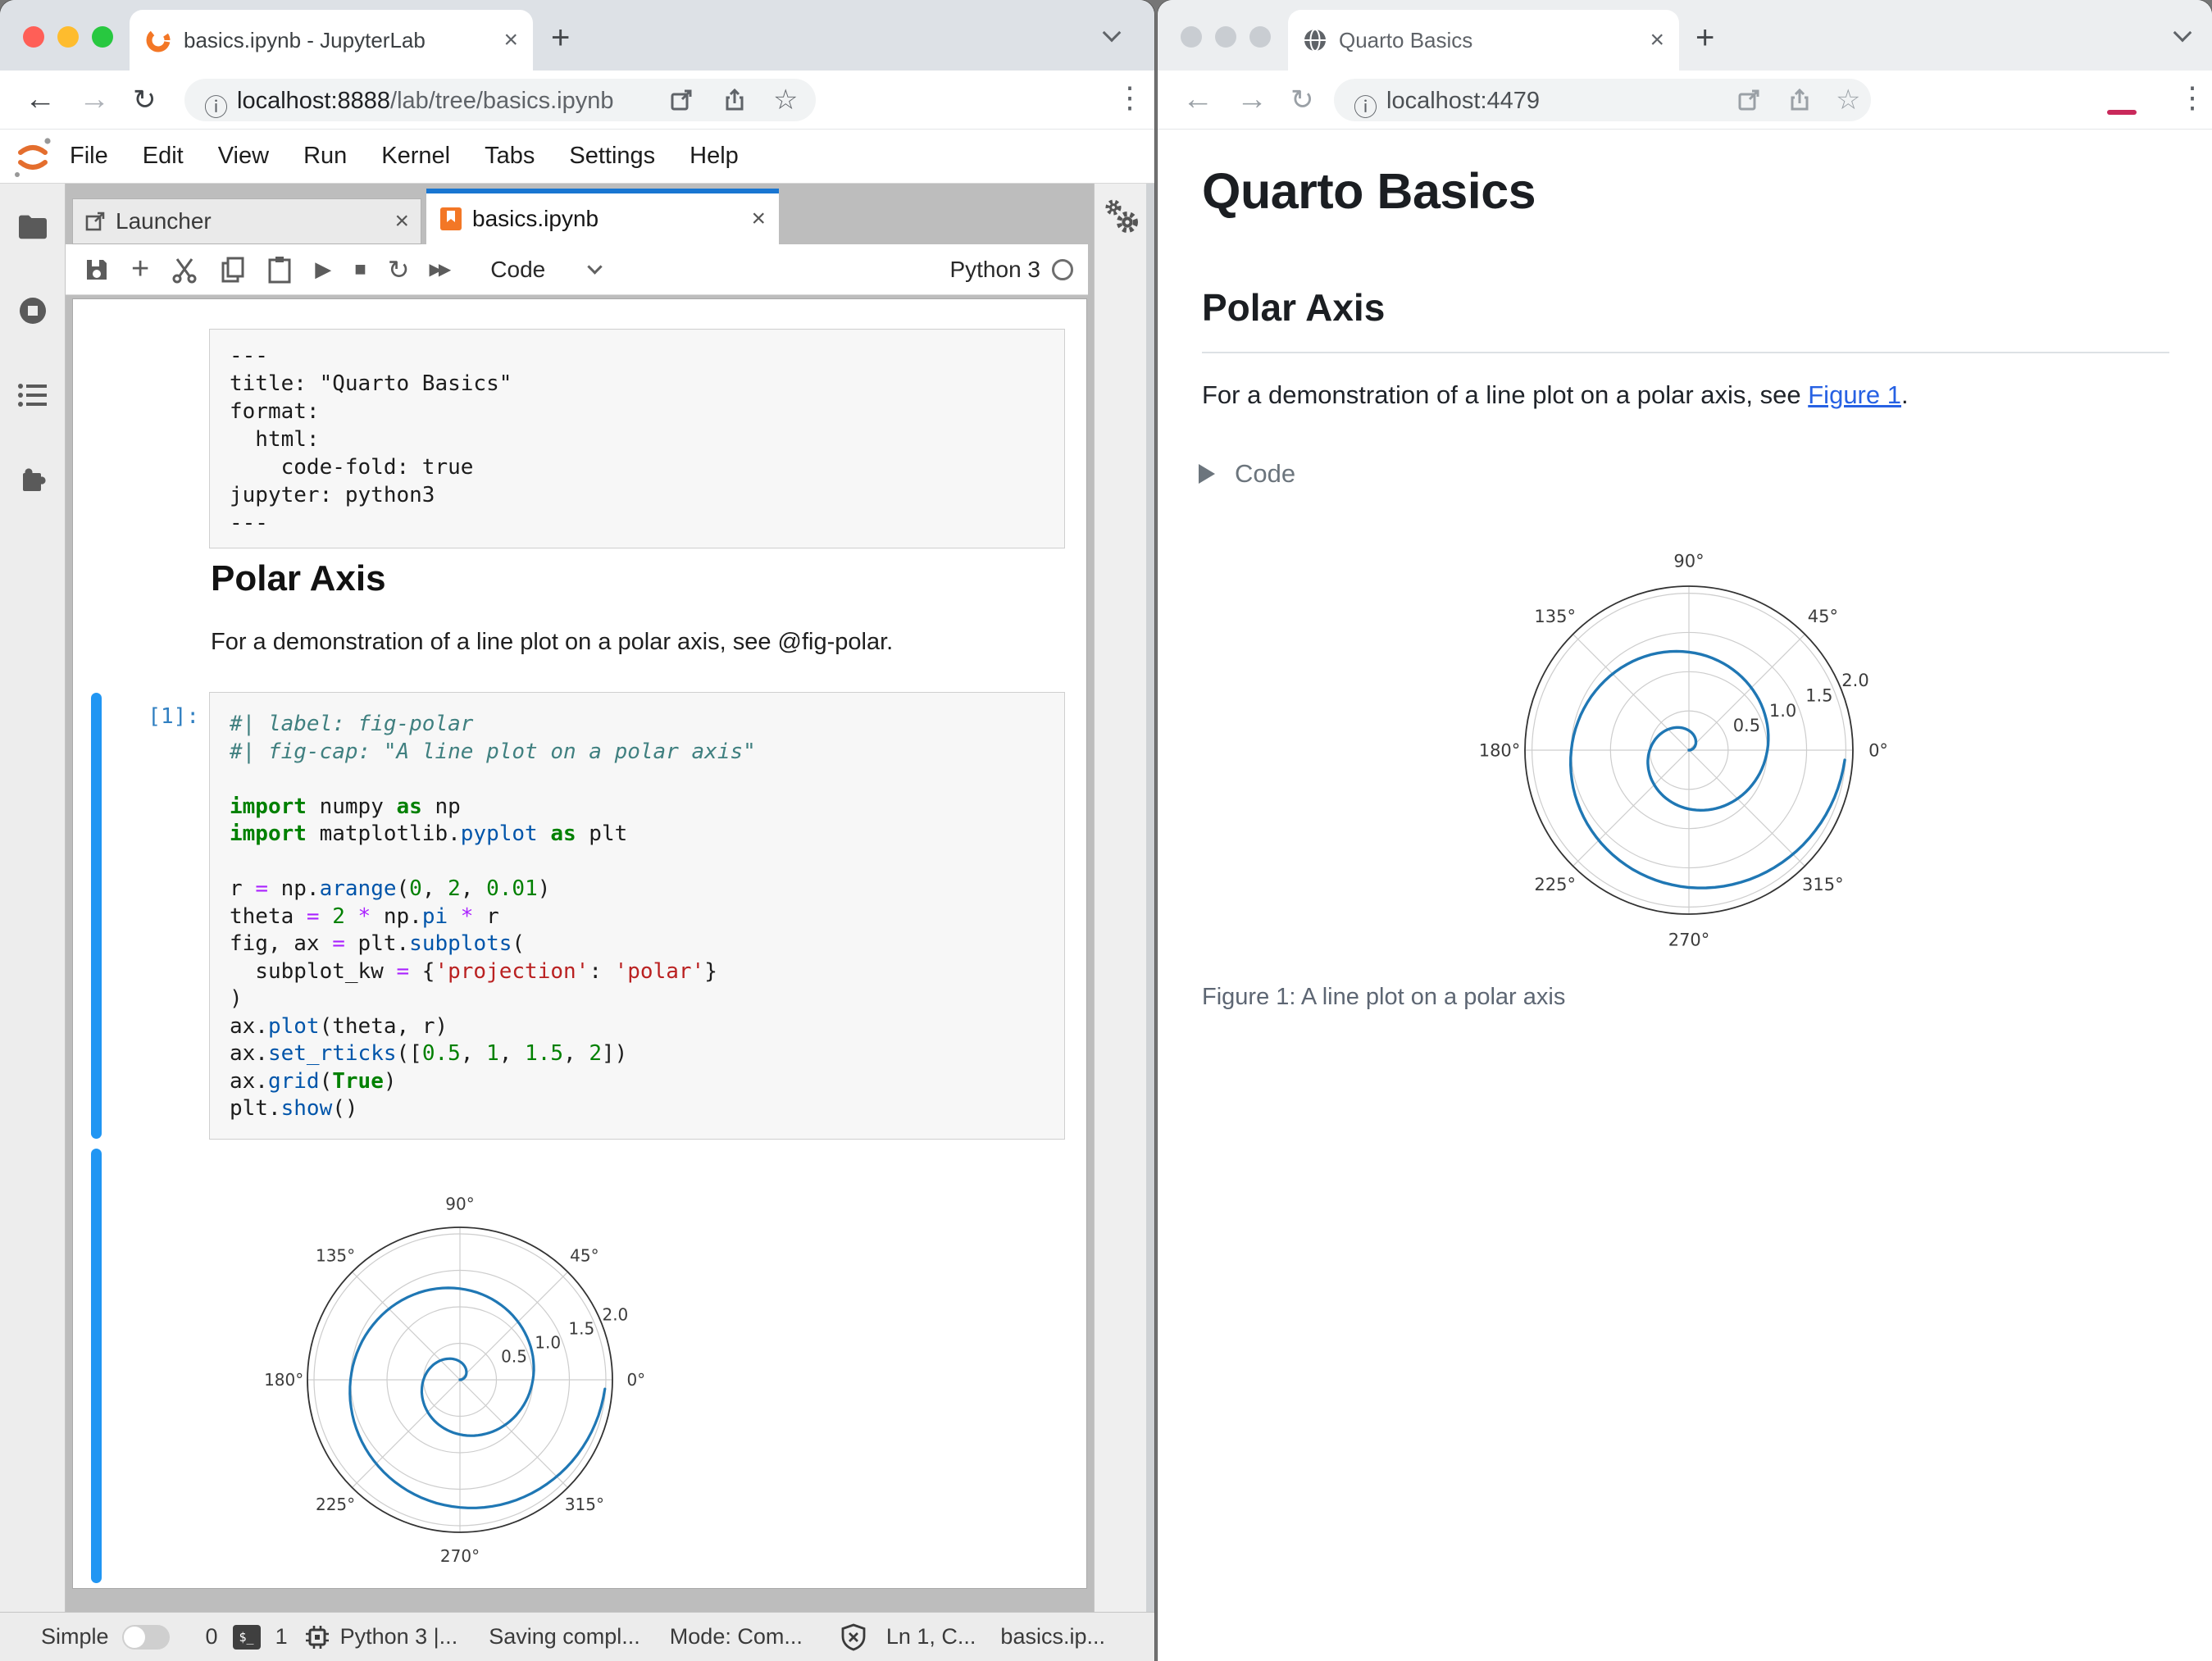 The height and width of the screenshot is (1661, 2212). Describe the element at coordinates (1121, 217) in the screenshot. I see `property-inspector-gears-icon` at that location.